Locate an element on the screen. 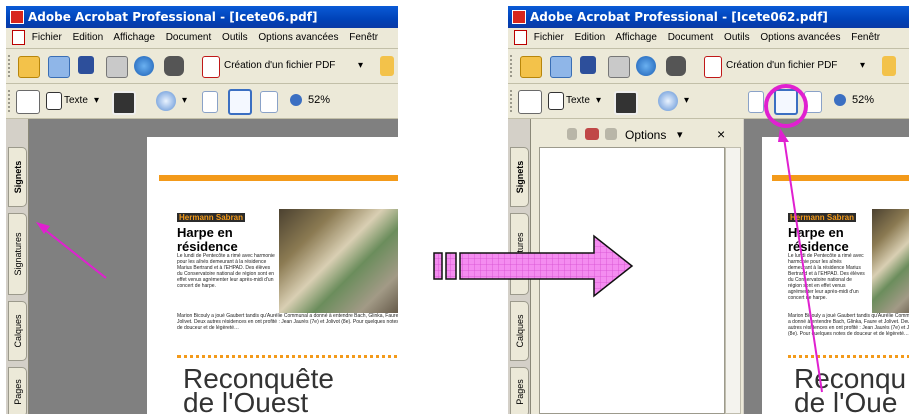  expand-icon is located at coordinates (611, 134).